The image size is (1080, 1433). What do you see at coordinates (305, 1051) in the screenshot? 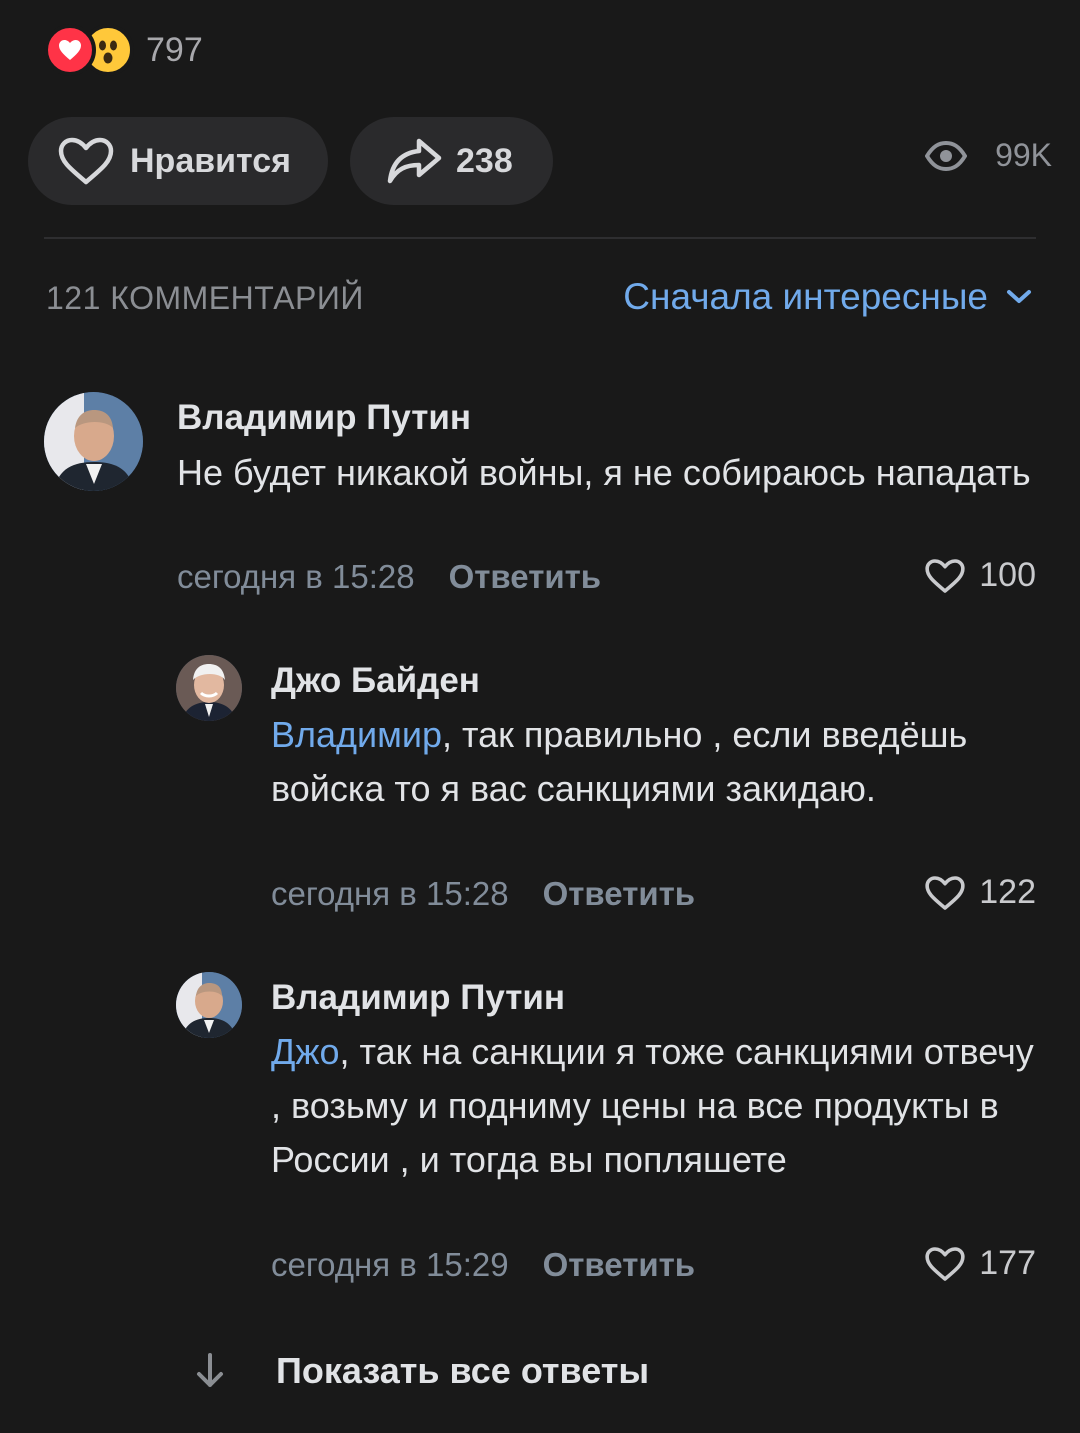
I see `mention-link: Джо` at bounding box center [305, 1051].